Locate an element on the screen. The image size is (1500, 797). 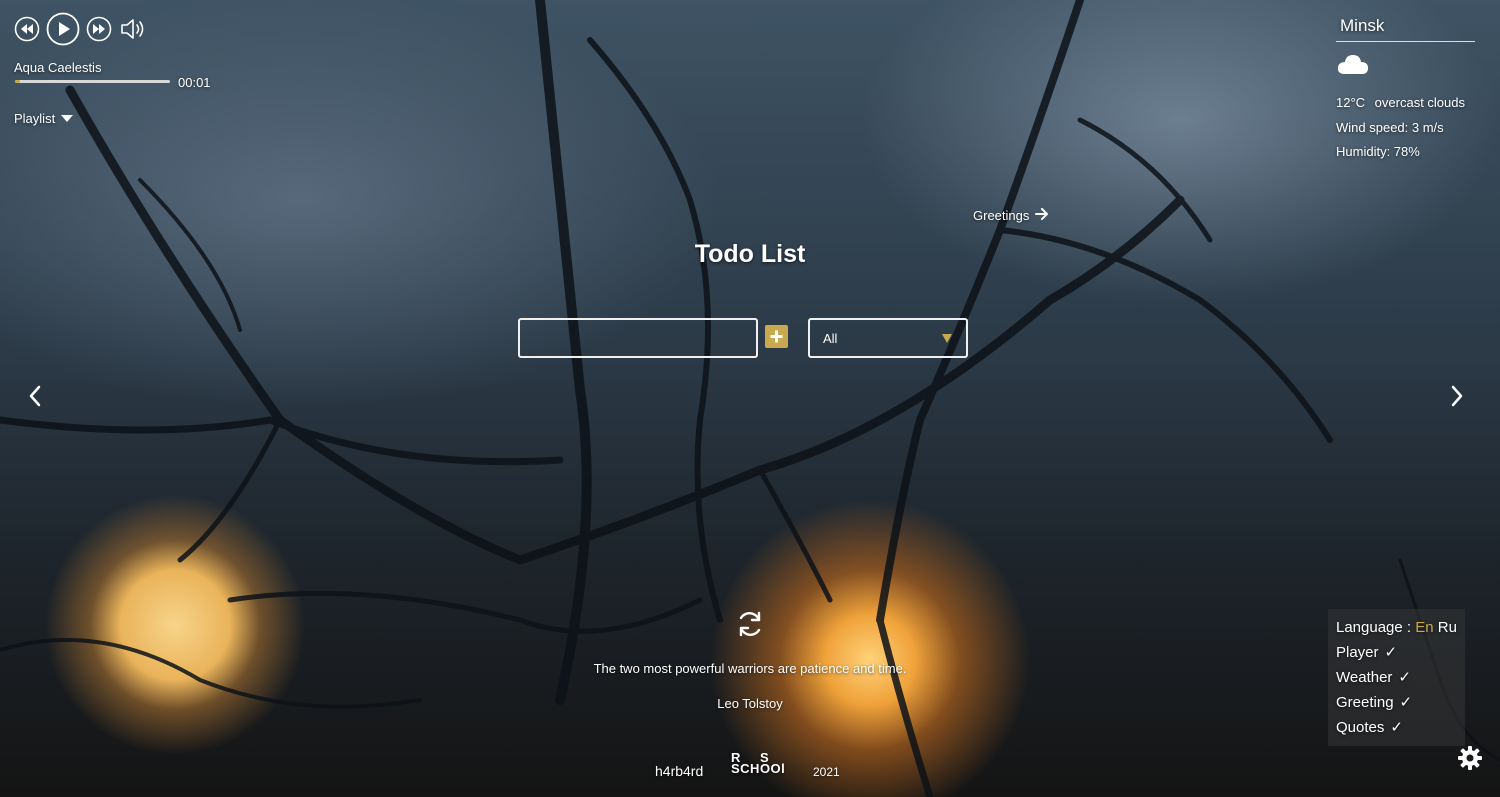
city-input: Minsk is located at coordinates (1405, 28).